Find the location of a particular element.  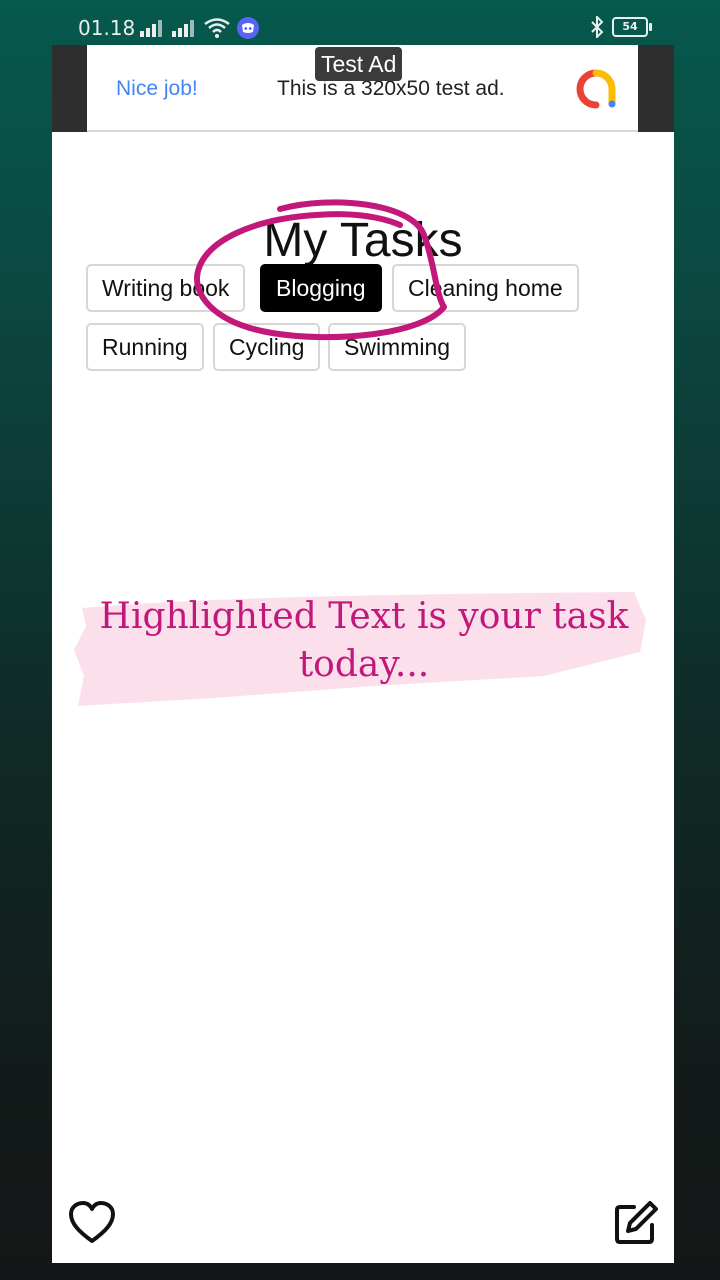

task-chip-cycling: Cycling is located at coordinates (267, 347).